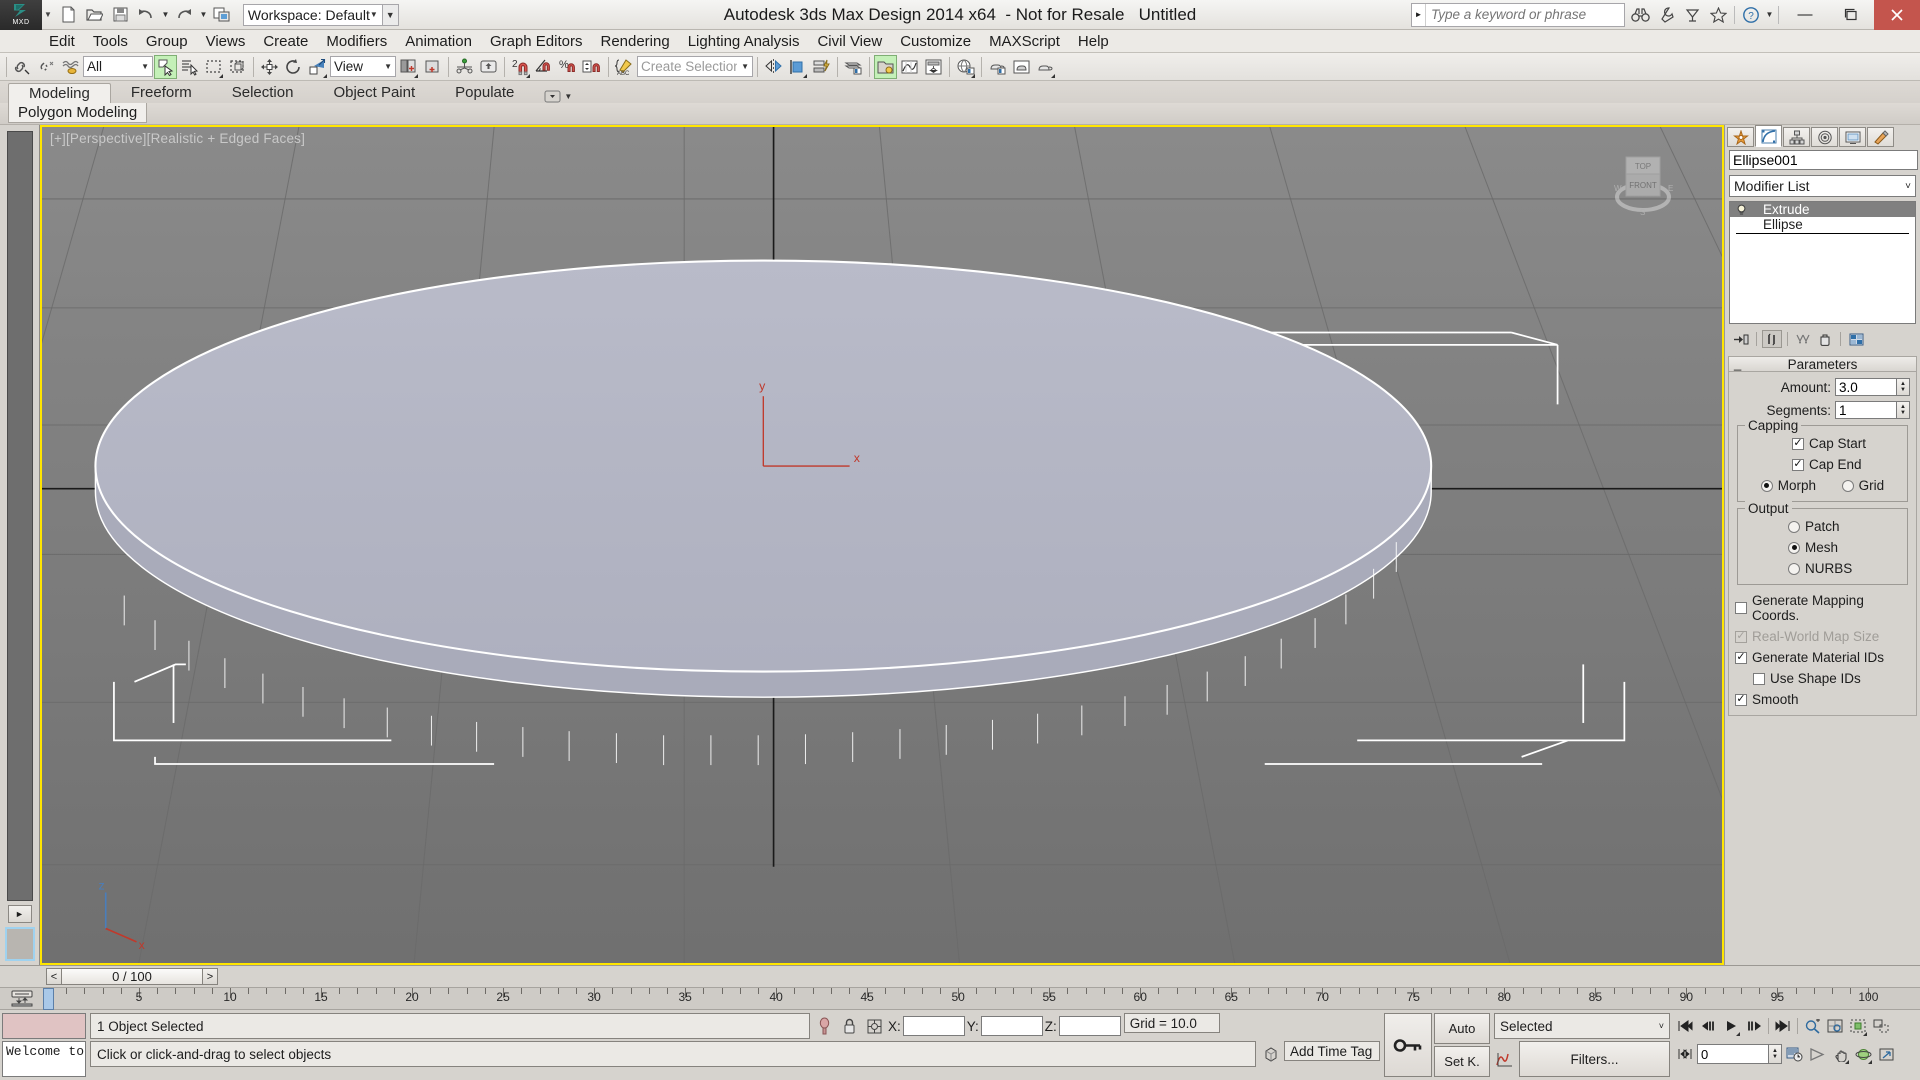 The image size is (1920, 1080). I want to click on mesh-radio-row: Mesh, so click(1822, 547).